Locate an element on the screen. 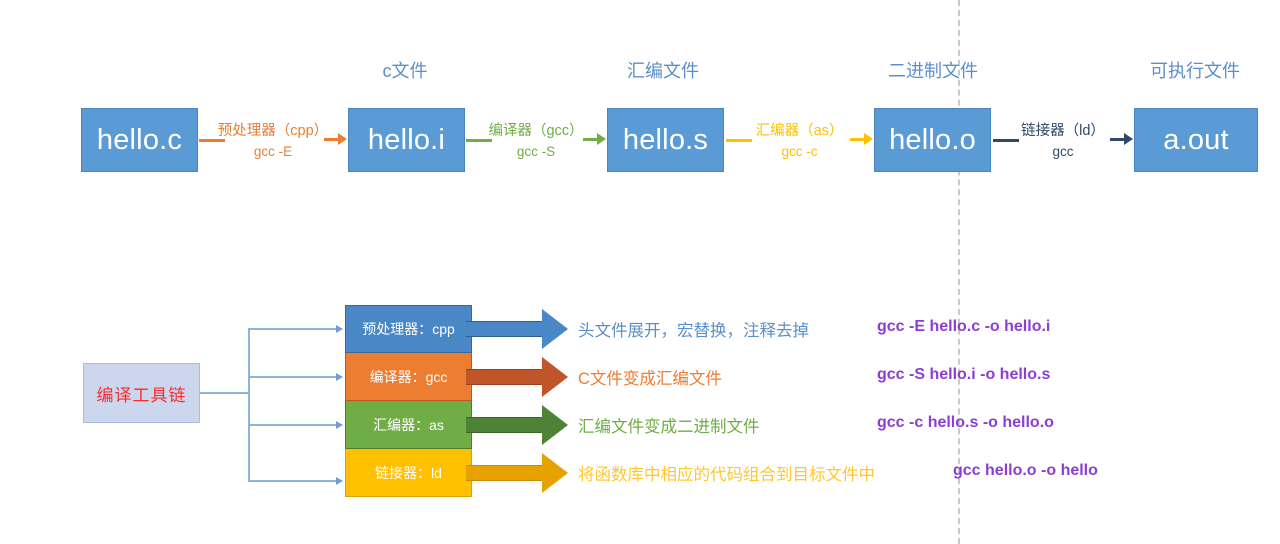  toolchain-item-as-label: 汇编器：as is located at coordinates (408, 424).